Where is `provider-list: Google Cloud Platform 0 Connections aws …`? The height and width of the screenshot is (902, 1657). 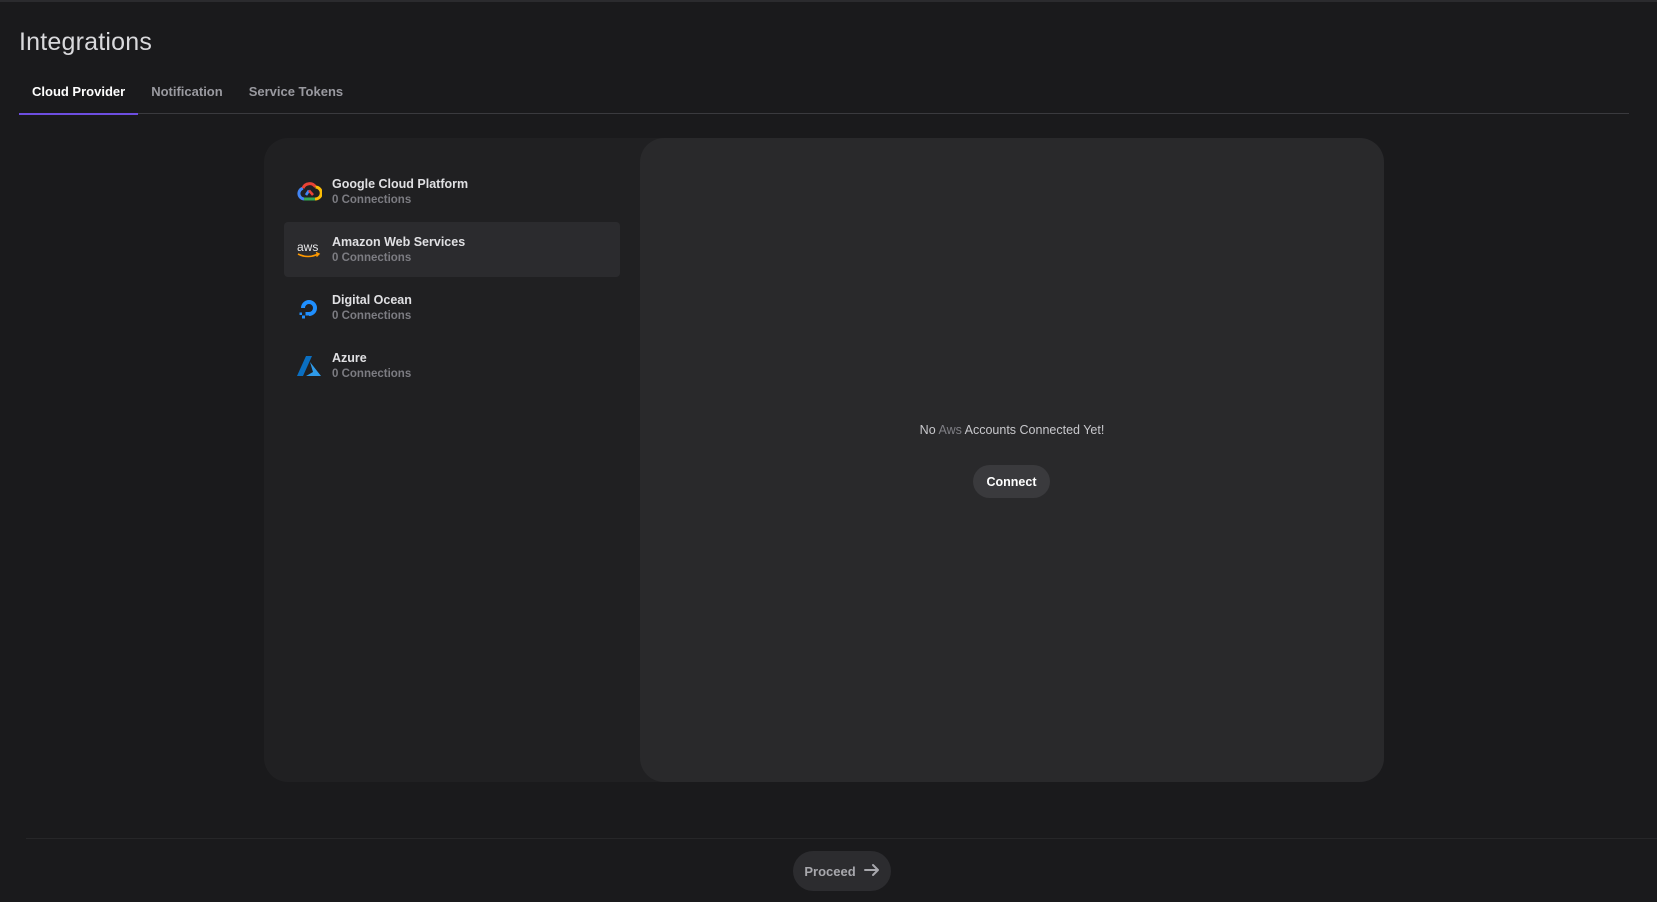 provider-list: Google Cloud Platform 0 Connections aws … is located at coordinates (452, 280).